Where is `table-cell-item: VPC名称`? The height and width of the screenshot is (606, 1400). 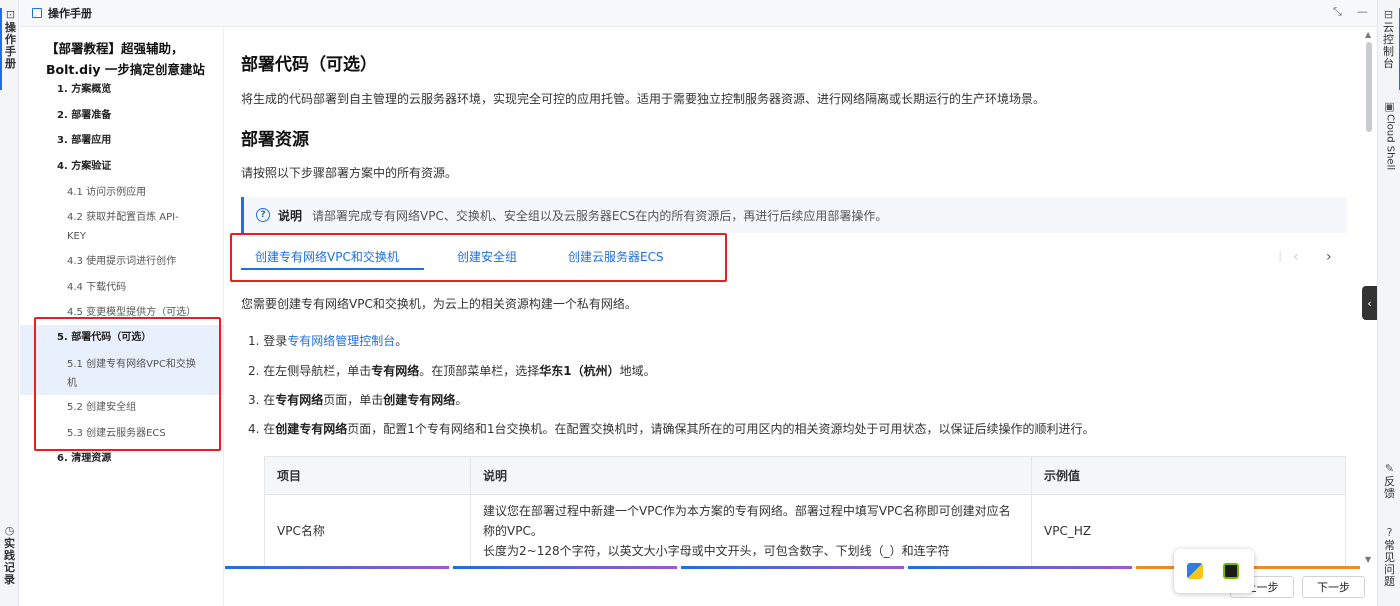
table-cell-item: VPC名称 is located at coordinates (367, 531).